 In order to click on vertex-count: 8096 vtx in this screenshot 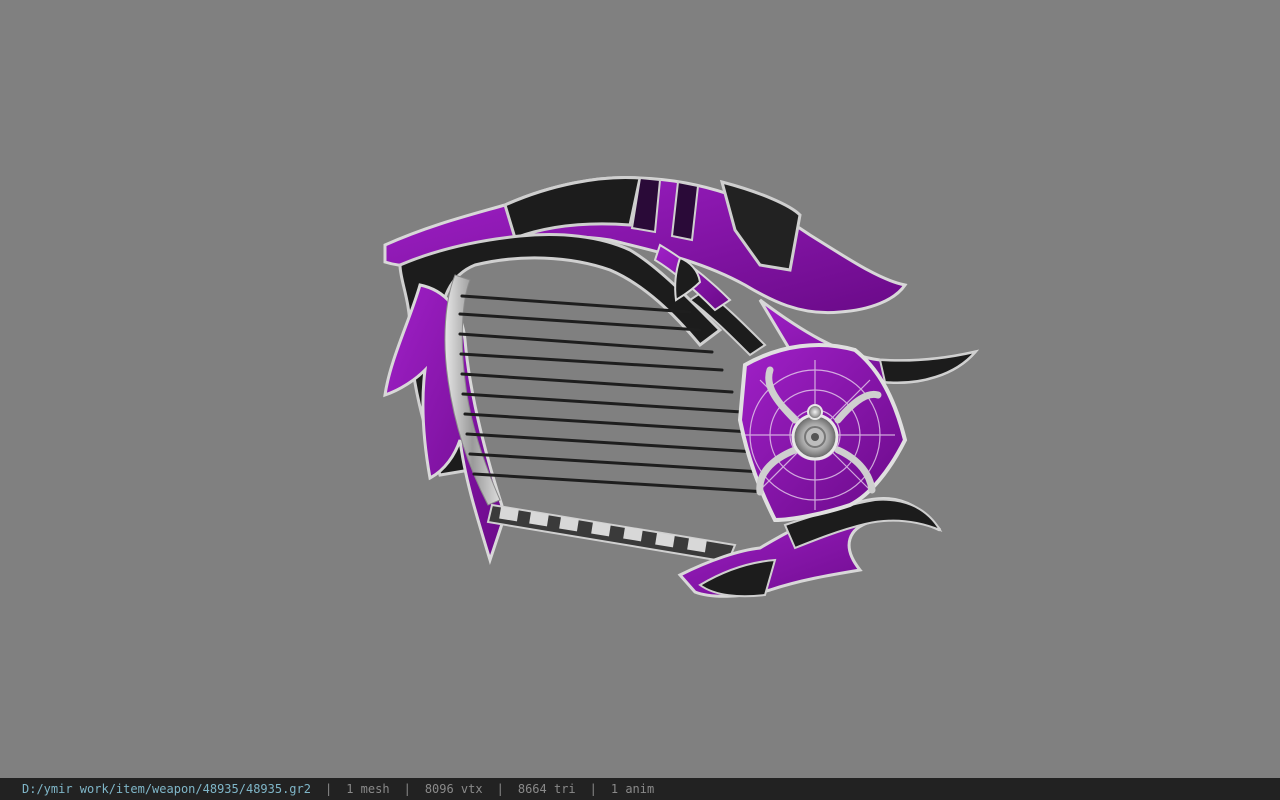, I will do `click(453, 789)`.